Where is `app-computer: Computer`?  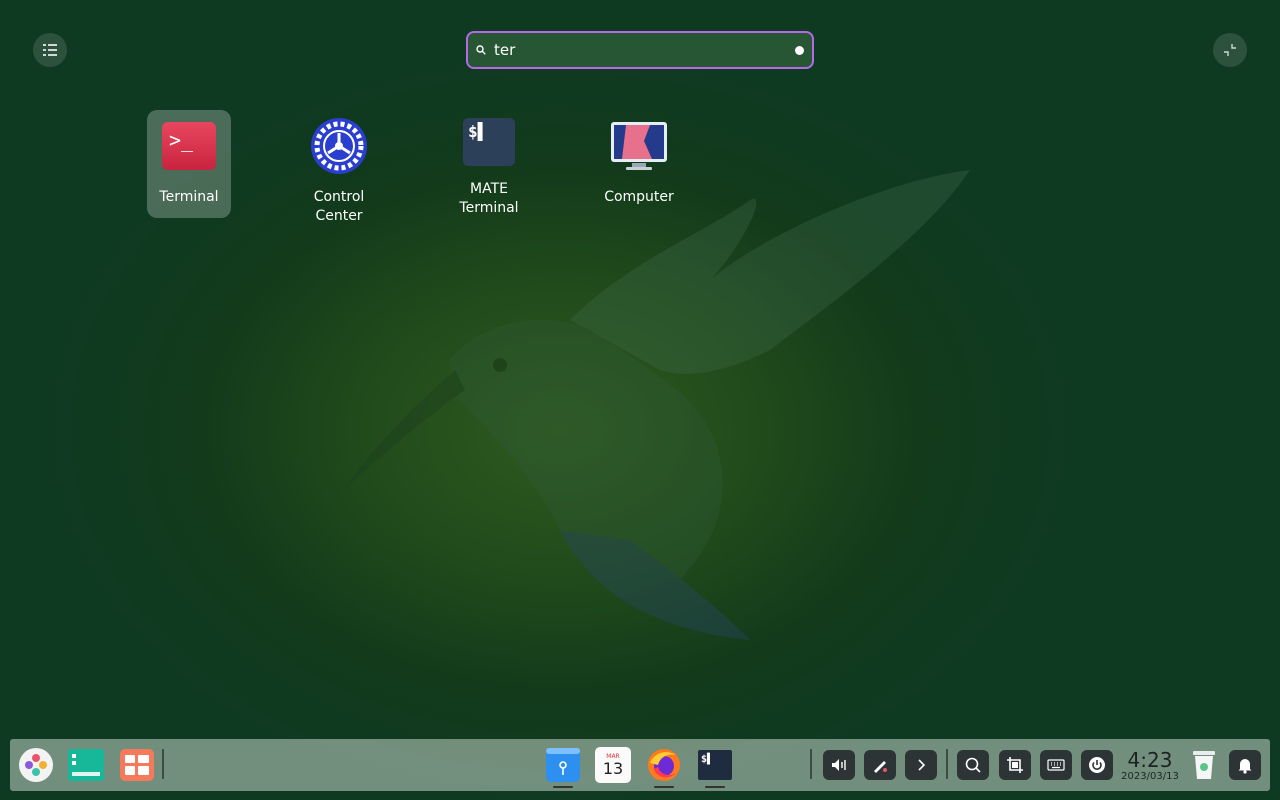 app-computer: Computer is located at coordinates (639, 164).